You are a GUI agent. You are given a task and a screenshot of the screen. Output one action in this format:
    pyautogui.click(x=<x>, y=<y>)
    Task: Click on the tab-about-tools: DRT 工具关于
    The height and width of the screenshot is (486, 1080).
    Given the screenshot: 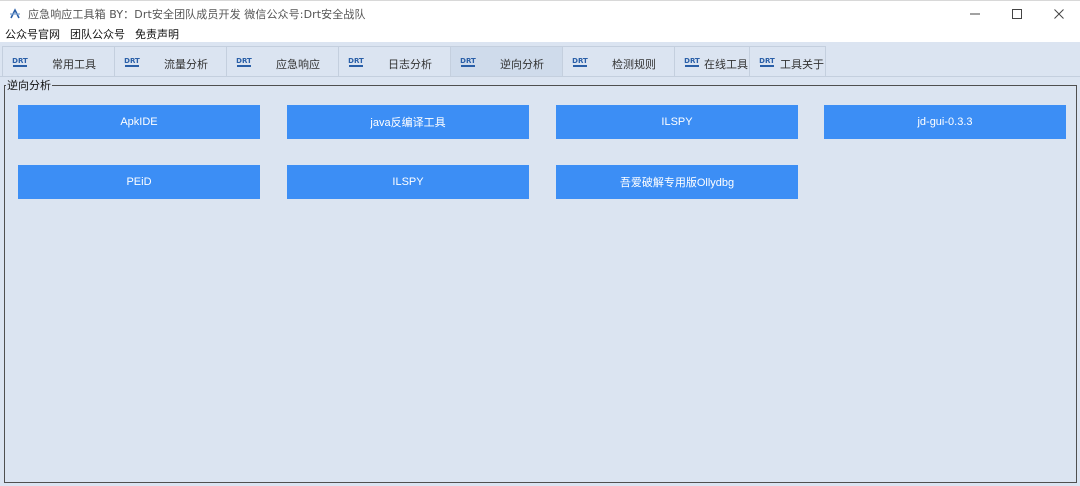 What is the action you would take?
    pyautogui.click(x=787, y=61)
    